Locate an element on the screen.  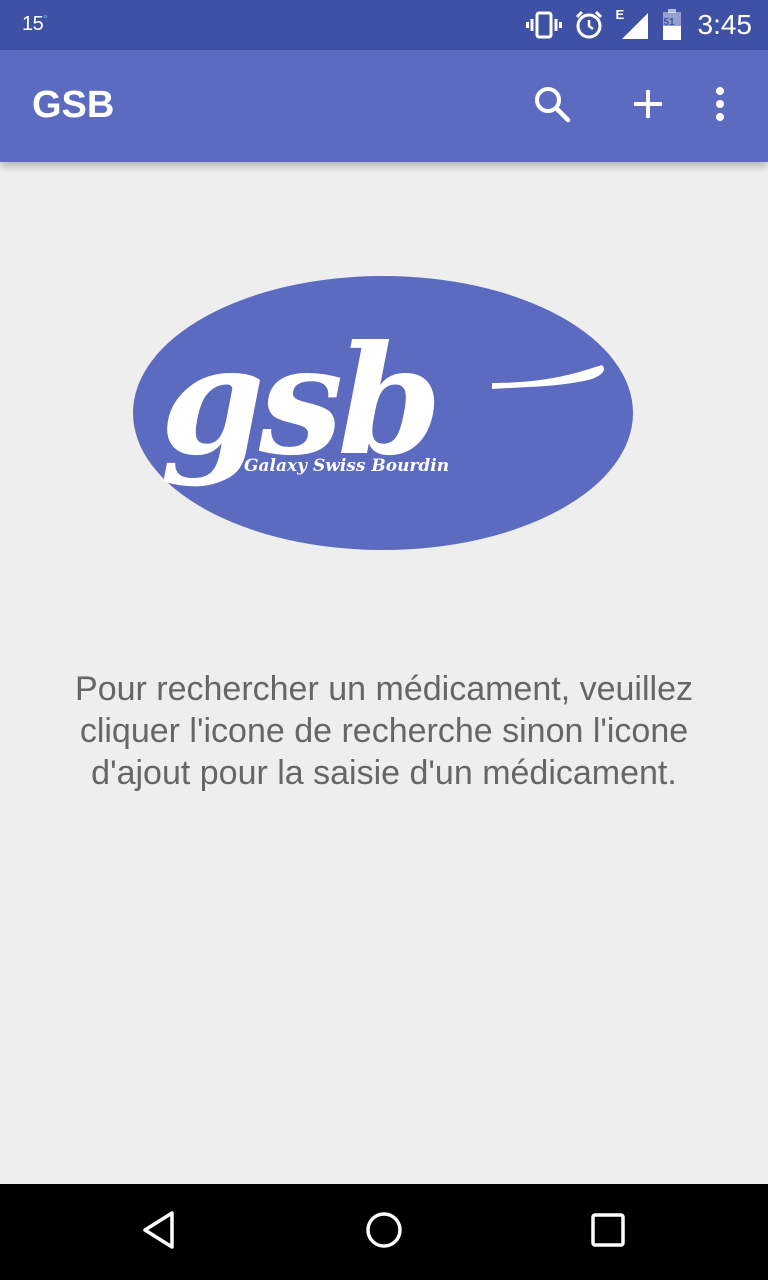
search-button is located at coordinates (552, 106).